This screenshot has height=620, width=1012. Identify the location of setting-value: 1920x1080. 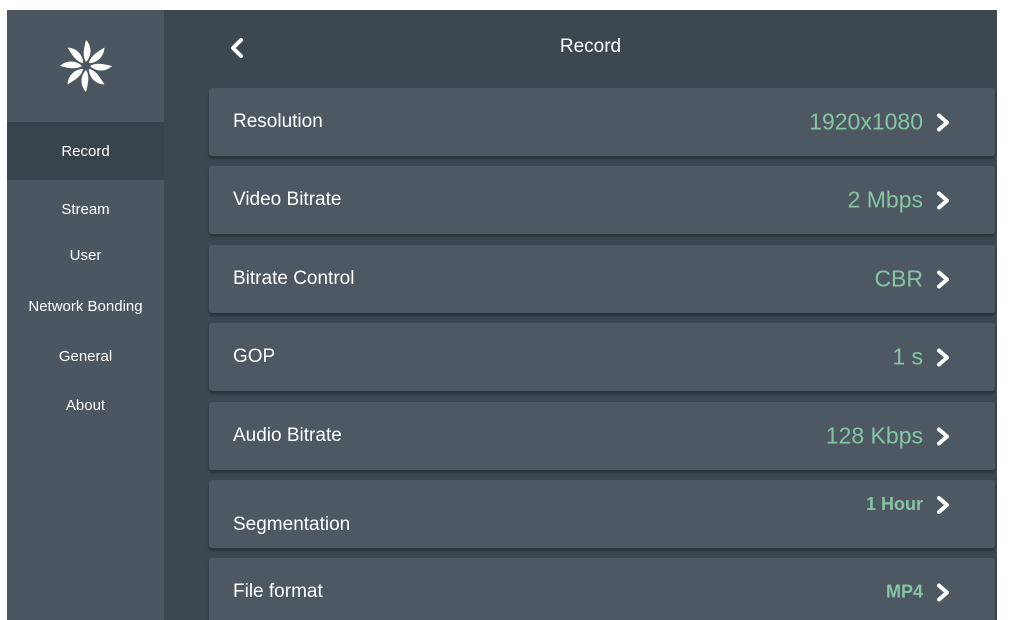
(866, 121).